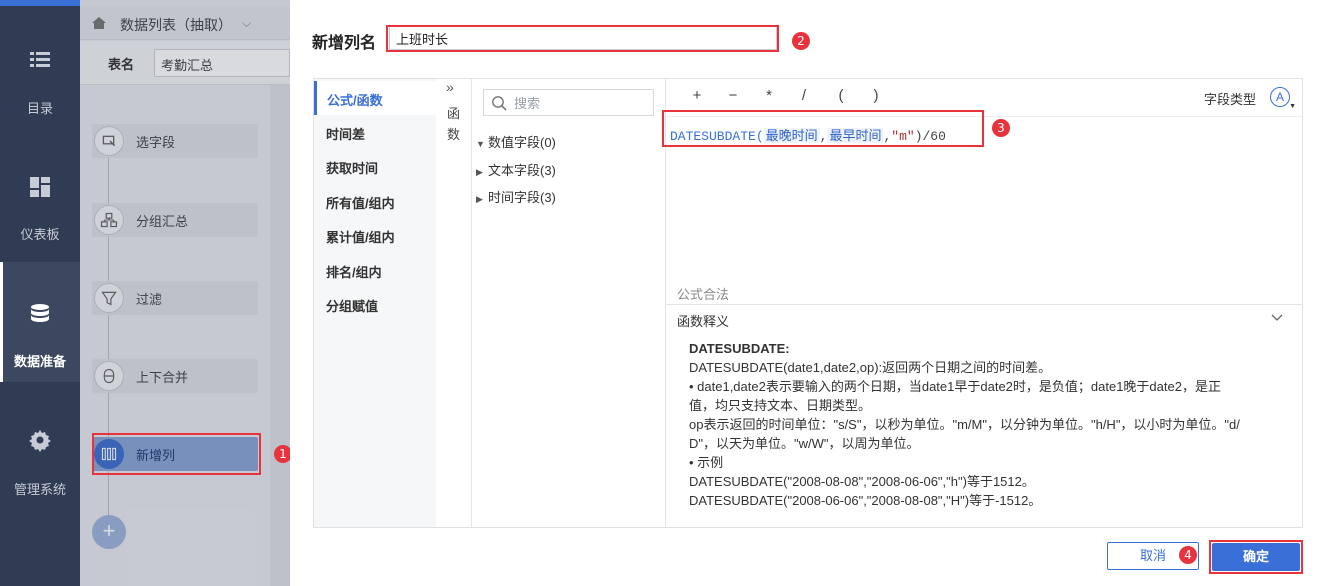 The width and height of the screenshot is (1326, 586). I want to click on nav-item-catalog: 目录, so click(40, 65).